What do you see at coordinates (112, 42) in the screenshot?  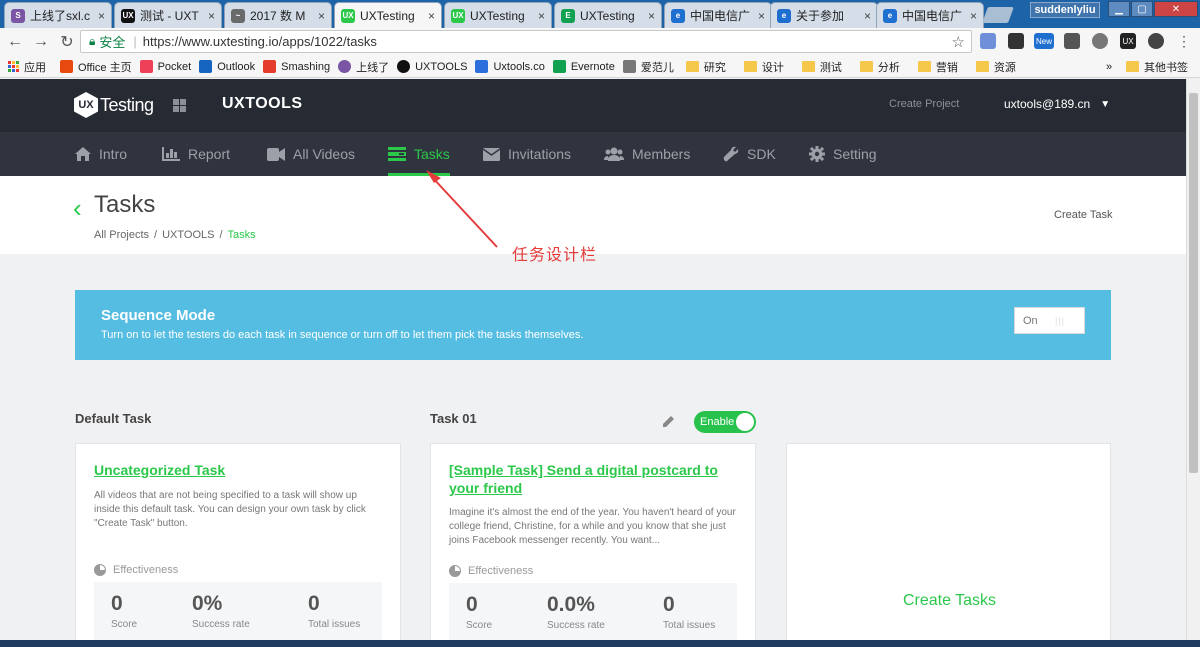 I see `secure-label: 安全` at bounding box center [112, 42].